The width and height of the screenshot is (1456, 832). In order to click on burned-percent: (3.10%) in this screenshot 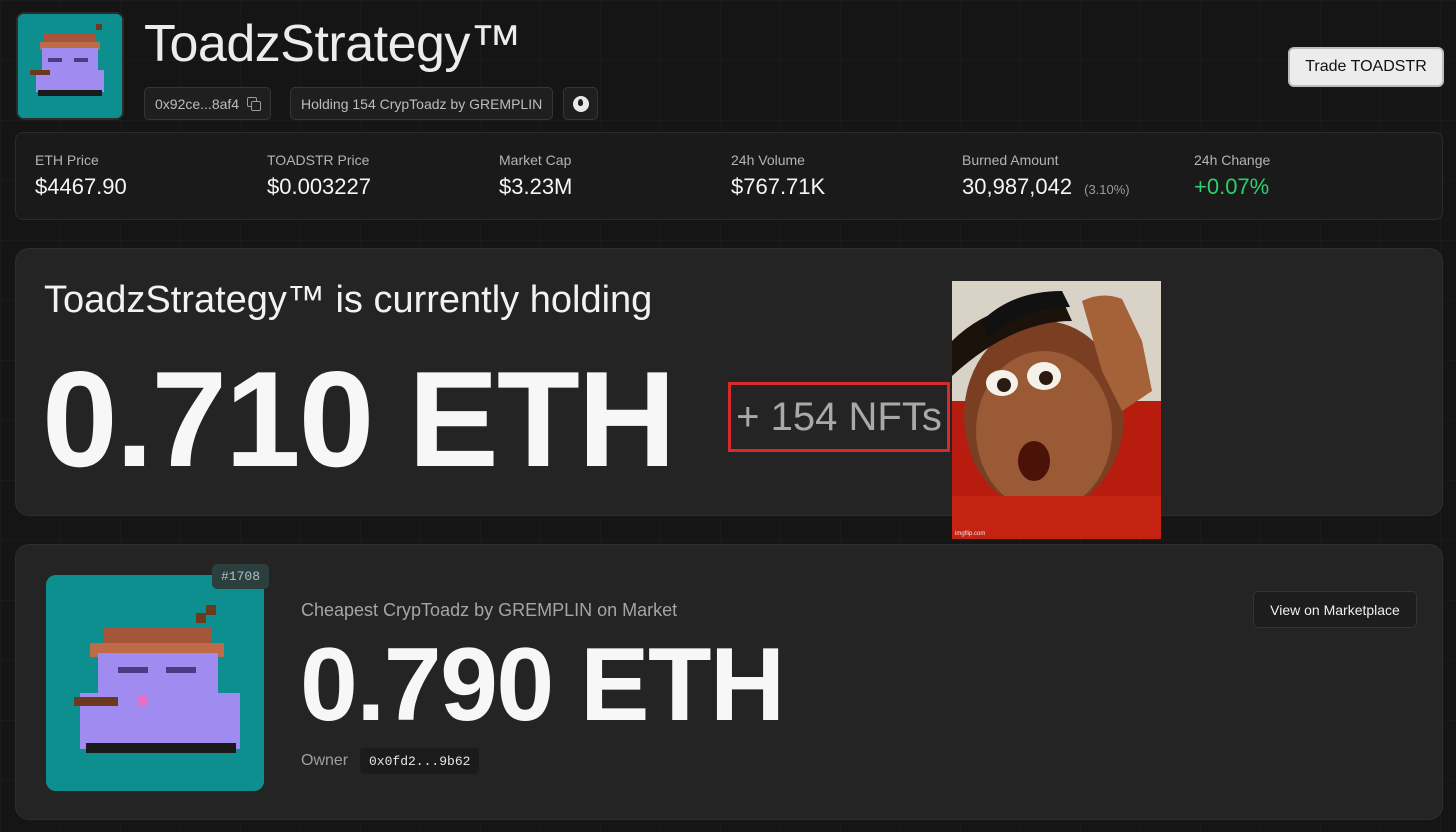, I will do `click(1107, 189)`.